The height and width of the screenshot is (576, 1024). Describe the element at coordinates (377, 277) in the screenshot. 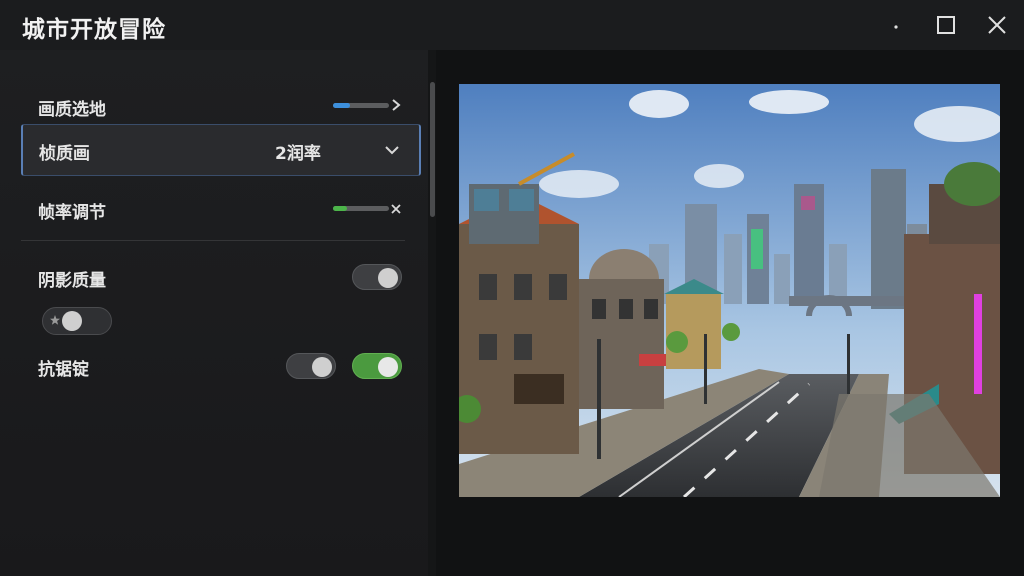

I see `shadow-quality-toggle` at that location.